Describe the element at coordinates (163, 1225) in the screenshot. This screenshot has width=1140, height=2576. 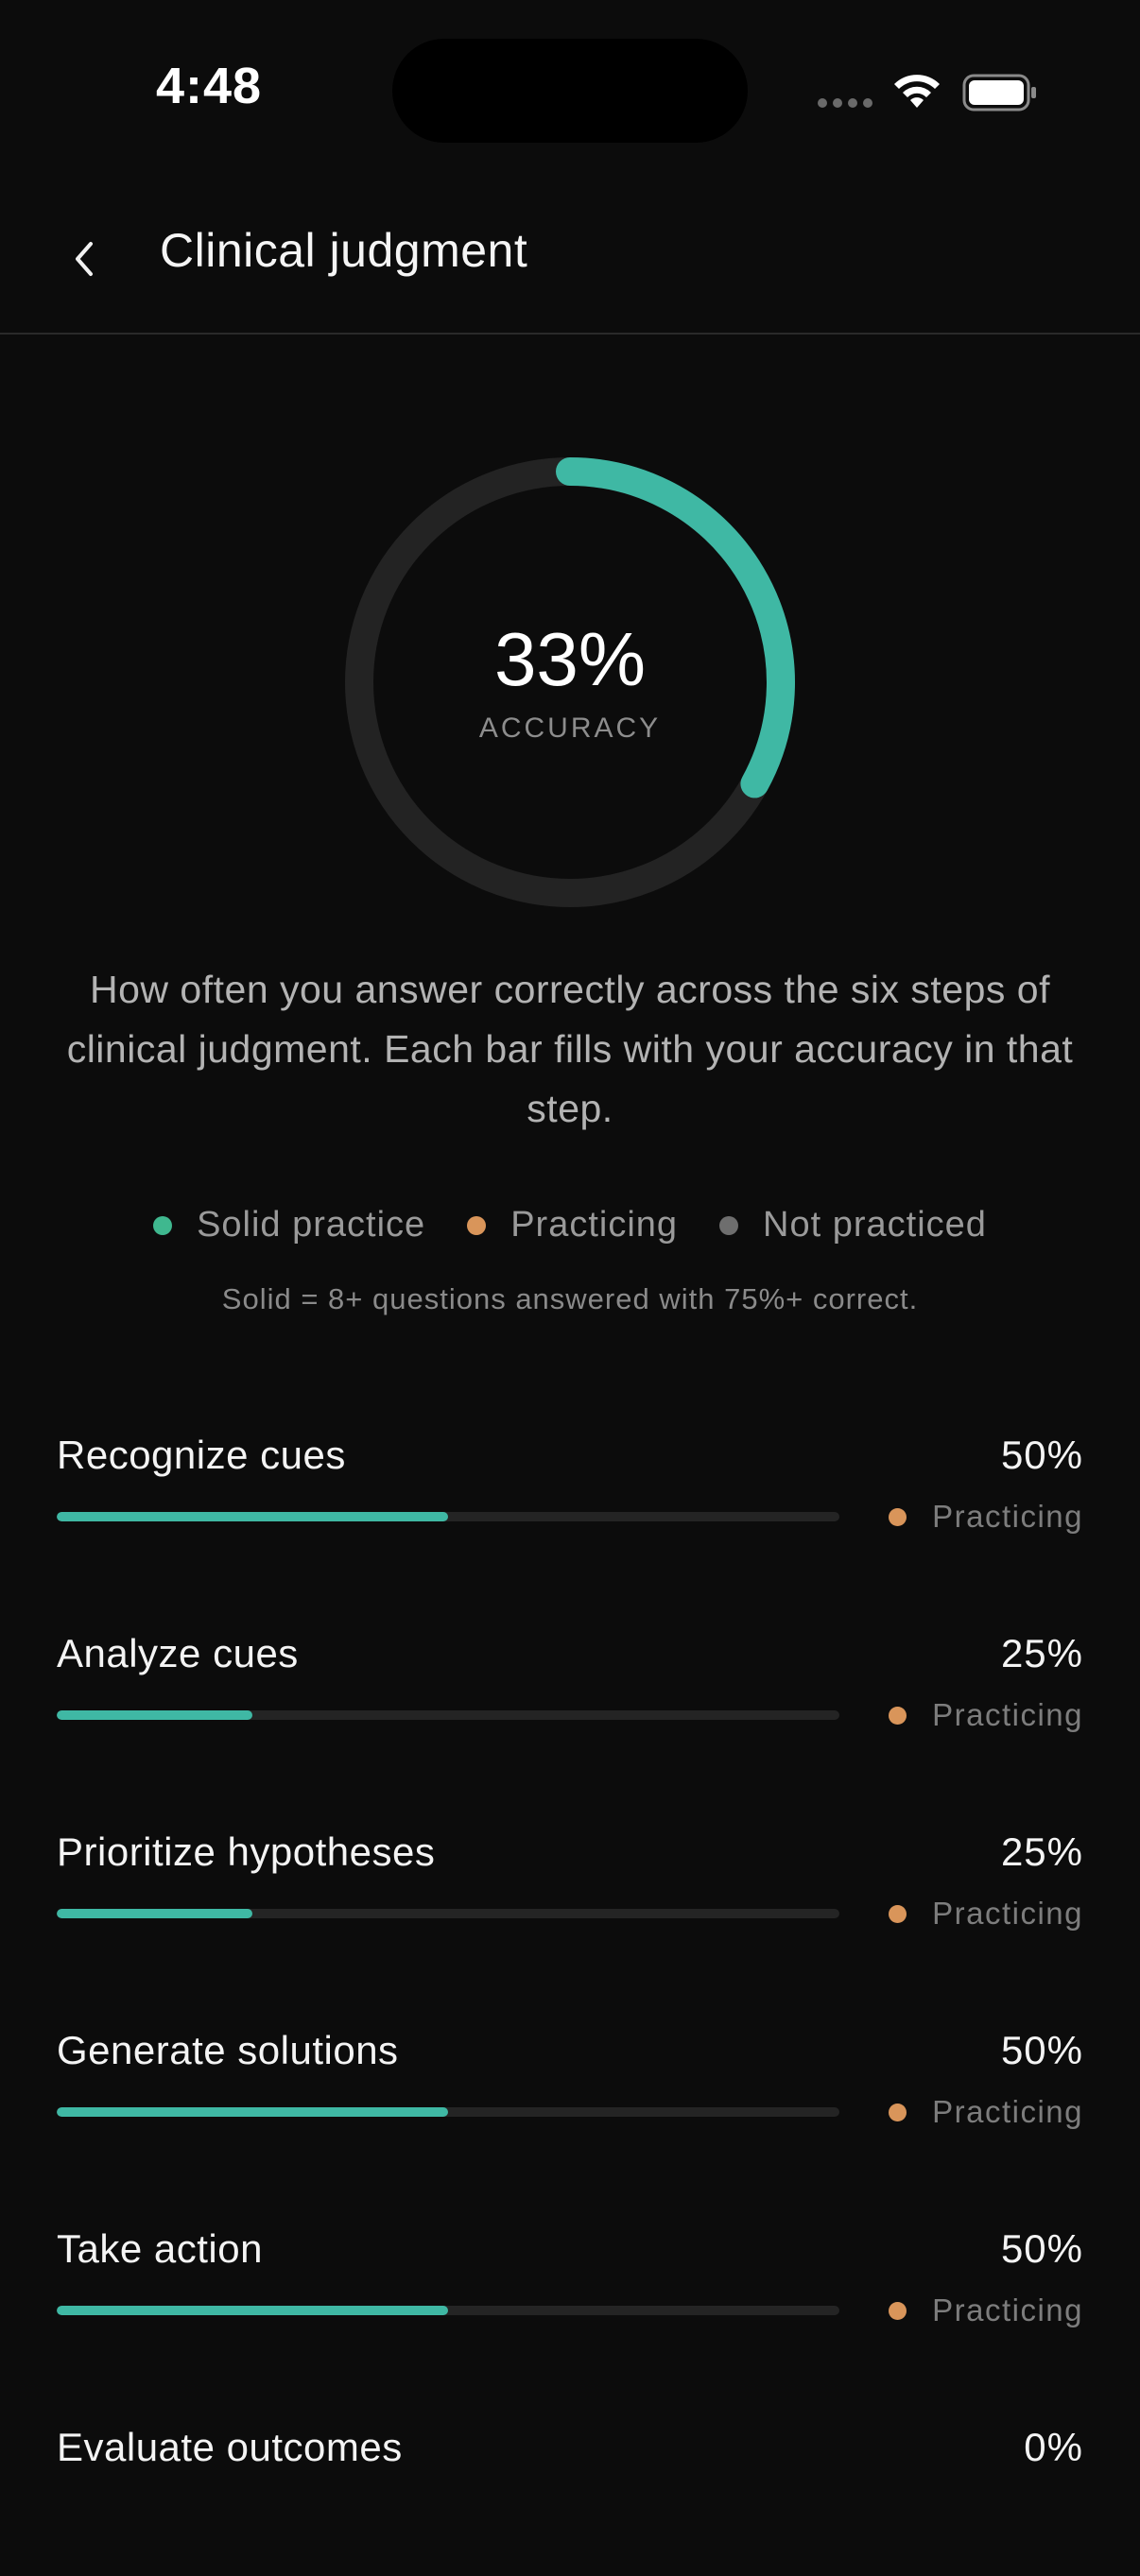
I see `solid-status-dot` at that location.